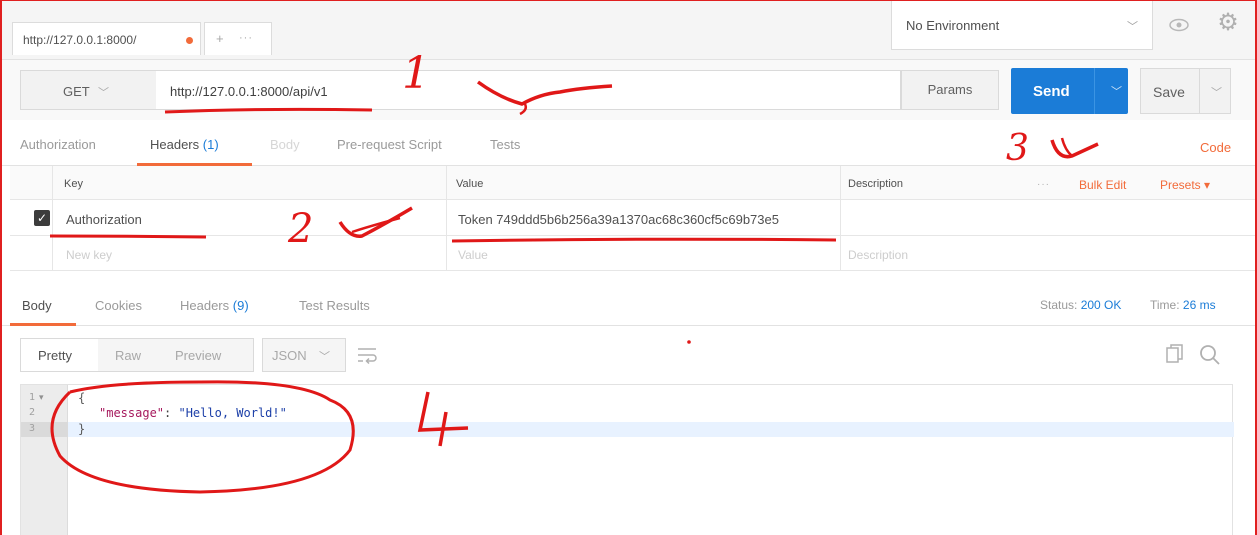 This screenshot has width=1257, height=535. What do you see at coordinates (240, 305) in the screenshot?
I see `tab-response-headers-count: (9)` at bounding box center [240, 305].